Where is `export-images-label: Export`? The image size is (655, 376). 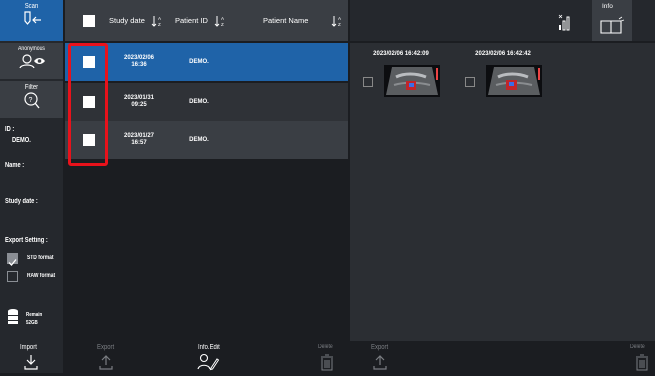
export-images-label: Export is located at coordinates (380, 347).